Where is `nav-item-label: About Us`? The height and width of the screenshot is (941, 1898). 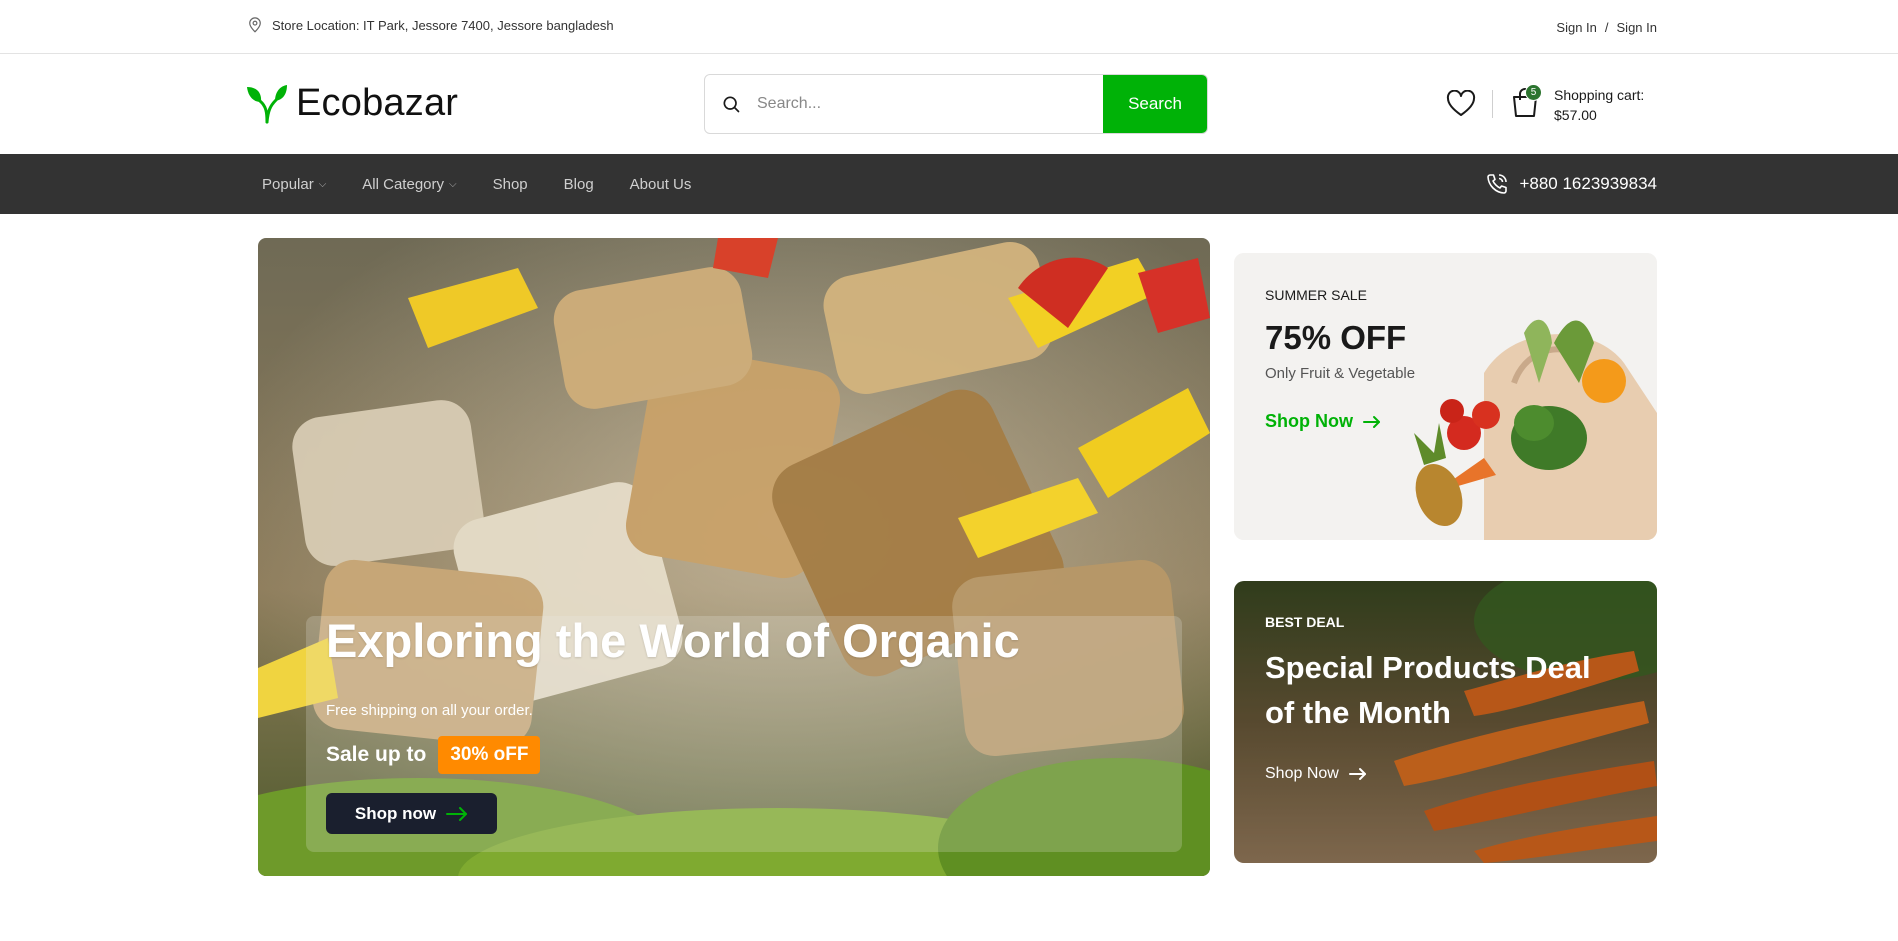 nav-item-label: About Us is located at coordinates (660, 184).